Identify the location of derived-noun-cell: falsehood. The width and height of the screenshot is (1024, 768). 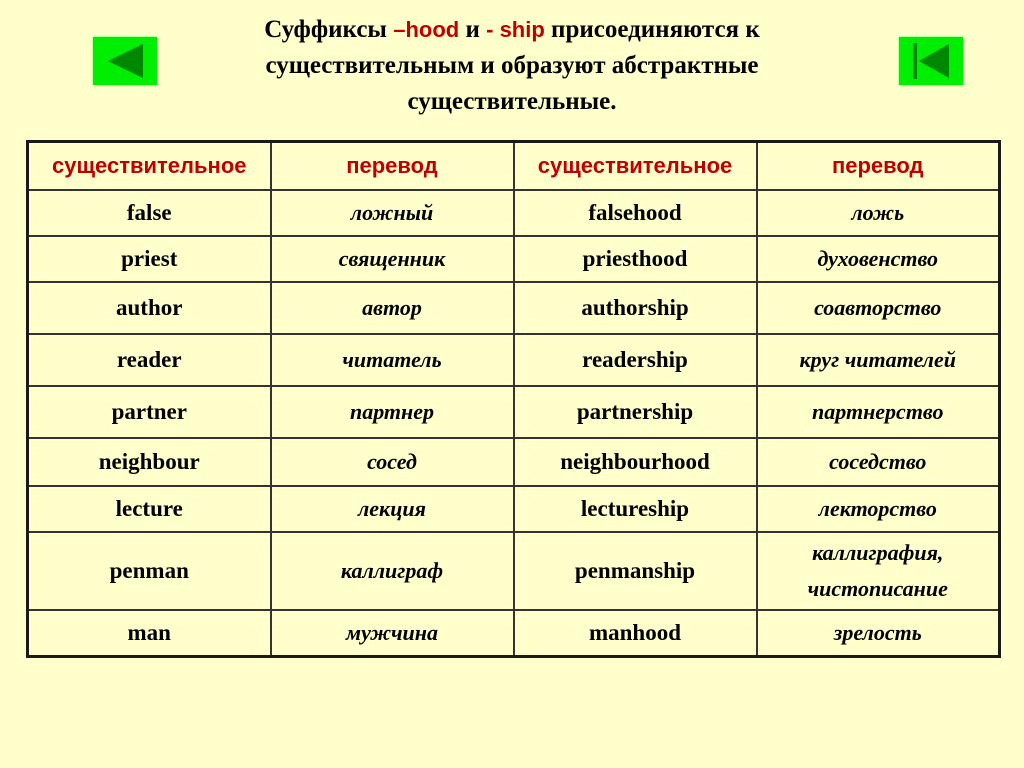
(635, 213).